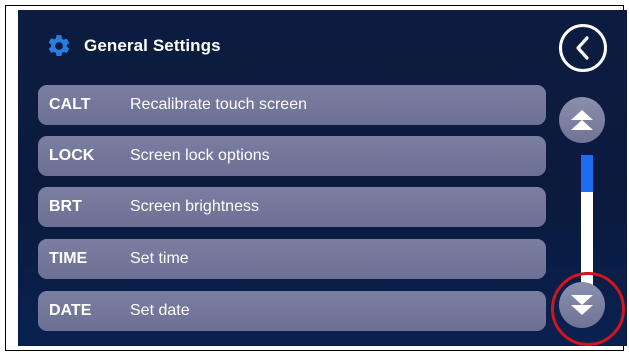  What do you see at coordinates (200, 155) in the screenshot?
I see `setting-label: Screen lock options` at bounding box center [200, 155].